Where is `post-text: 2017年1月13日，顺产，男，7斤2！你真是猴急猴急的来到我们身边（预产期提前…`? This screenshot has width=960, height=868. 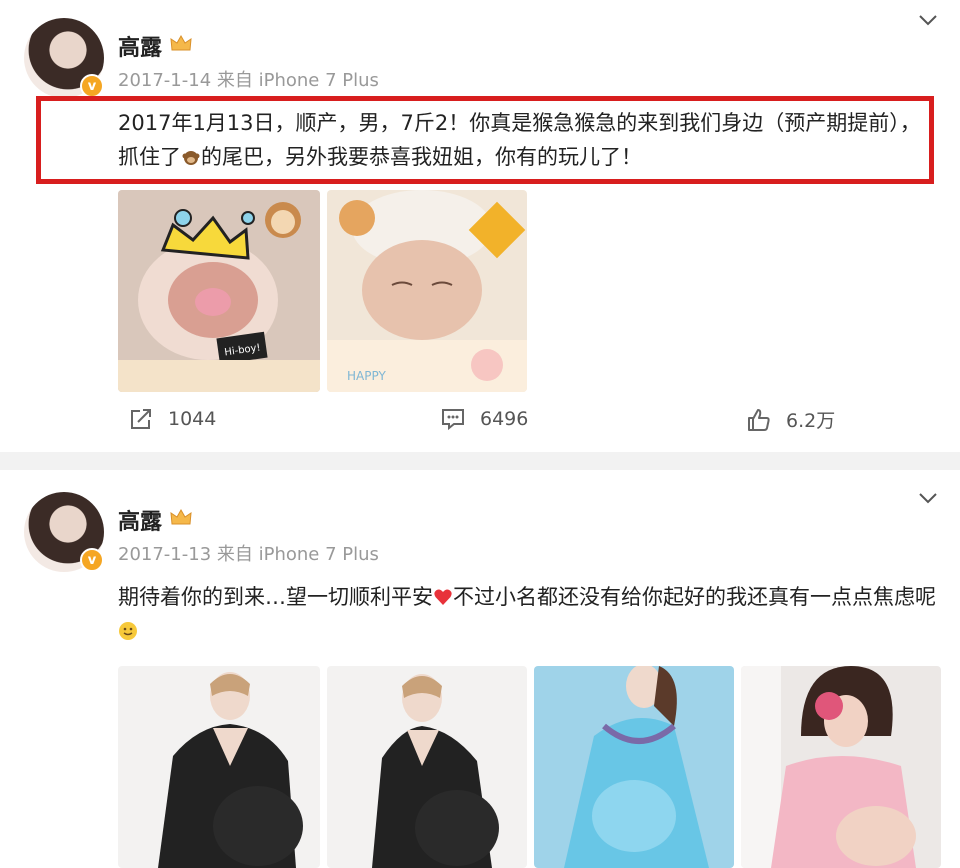
post-text: 2017年1月13日，顺产，男，7斤2！你真是猴急猴急的来到我们身边（预产期提前… is located at coordinates (519, 140).